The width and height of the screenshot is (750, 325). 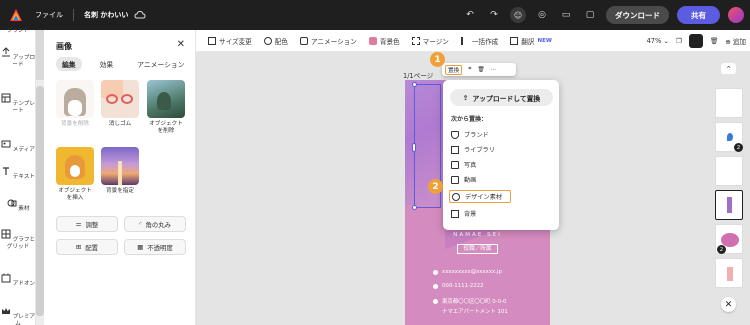 I want to click on tool-remove-object: オブジェクトを削除, so click(x=166, y=107).